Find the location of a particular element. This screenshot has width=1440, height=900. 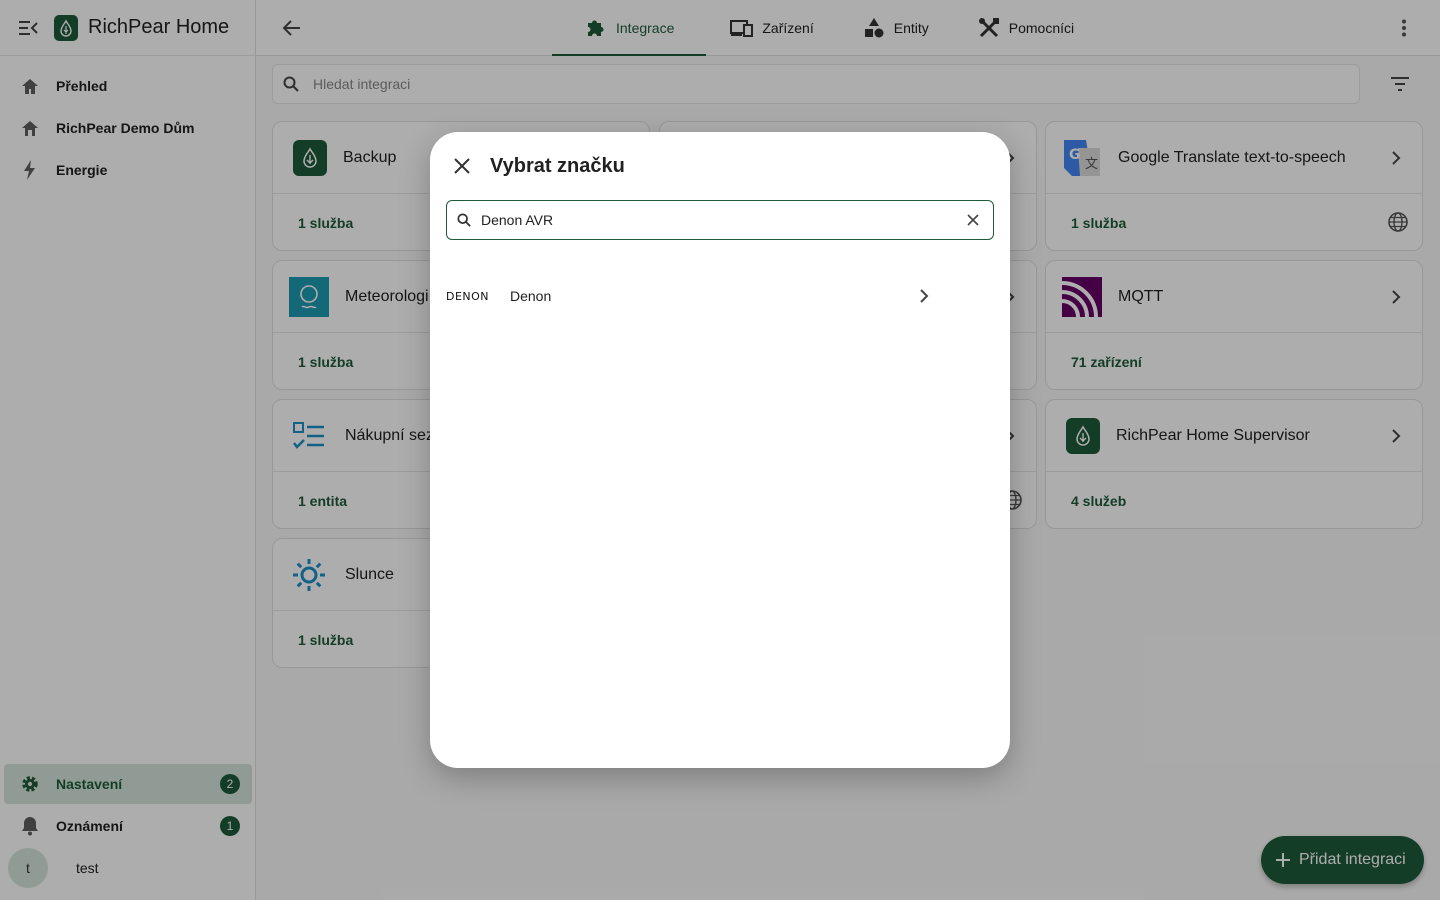

dialog-title: Vybrat značku is located at coordinates (557, 166).